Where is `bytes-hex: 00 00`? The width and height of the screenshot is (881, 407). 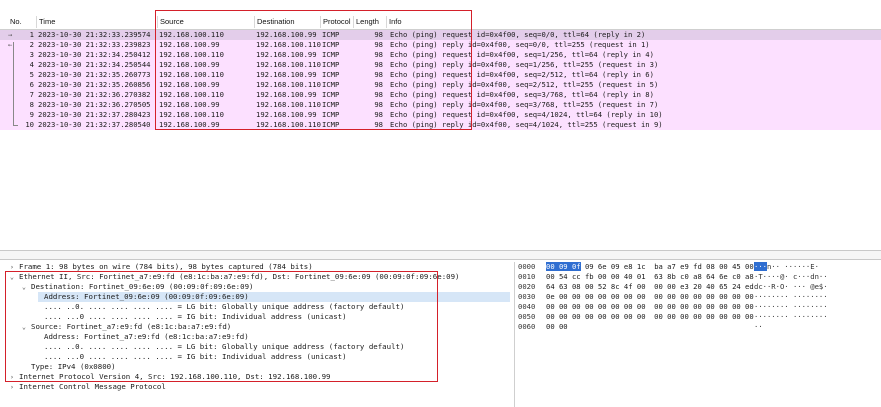
bytes-hex: 00 00 is located at coordinates (557, 326).